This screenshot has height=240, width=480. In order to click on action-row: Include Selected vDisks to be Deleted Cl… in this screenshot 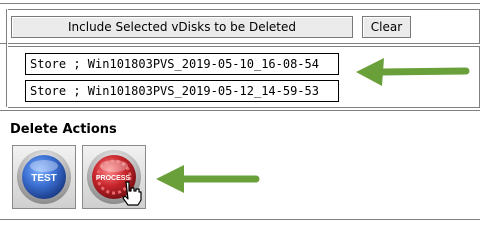, I will do `click(244, 26)`.